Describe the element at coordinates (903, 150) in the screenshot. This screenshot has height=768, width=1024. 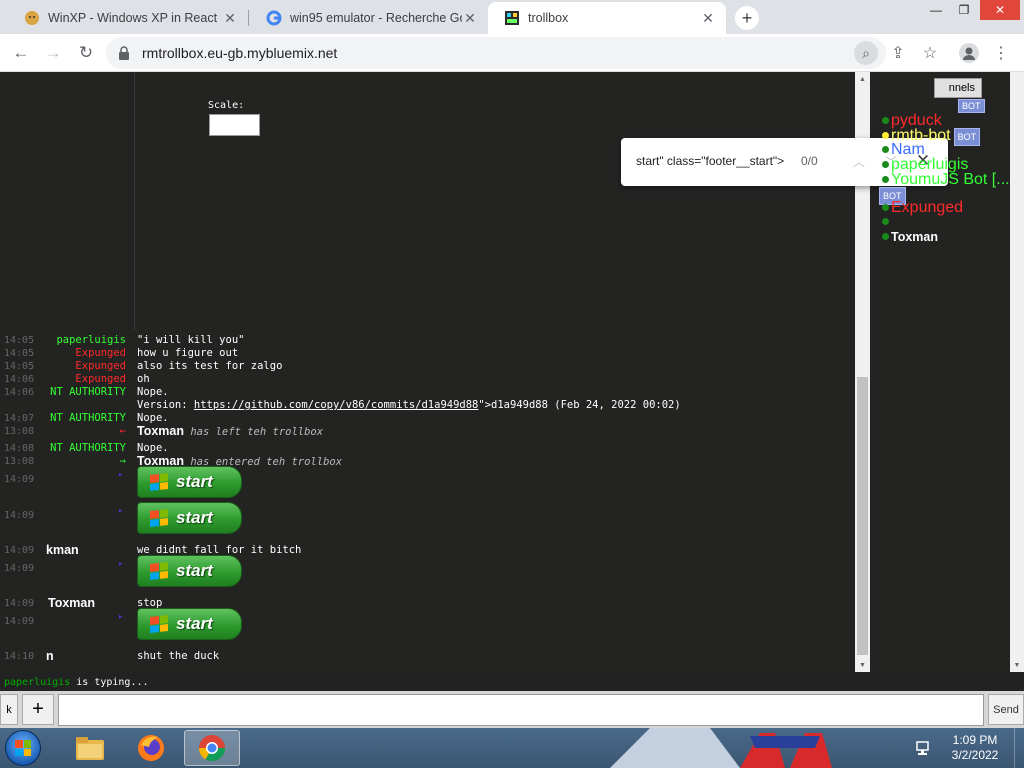
I see `user-list-item: Nam` at that location.